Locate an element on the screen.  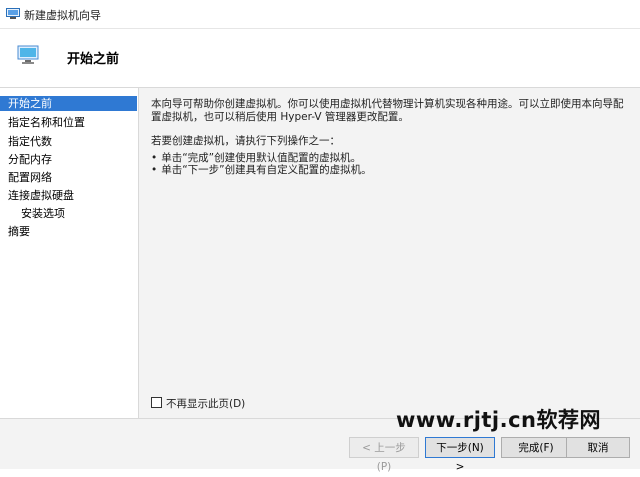
wizard-header: 开始之前 is located at coordinates (320, 58).